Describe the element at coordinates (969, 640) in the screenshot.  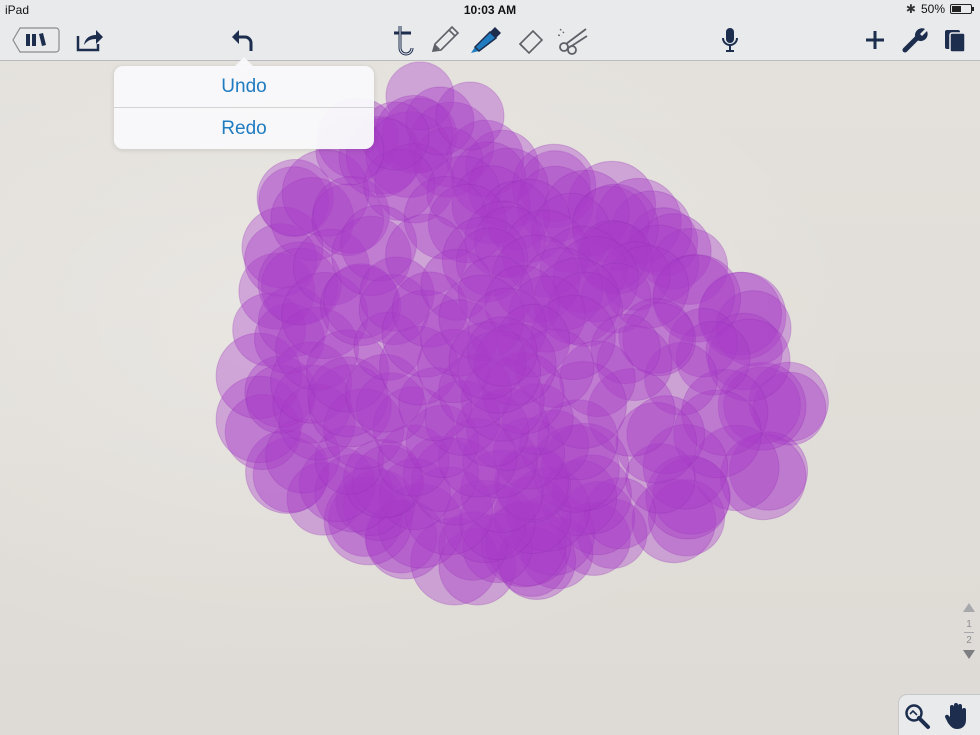
I see `total-pages: 2` at that location.